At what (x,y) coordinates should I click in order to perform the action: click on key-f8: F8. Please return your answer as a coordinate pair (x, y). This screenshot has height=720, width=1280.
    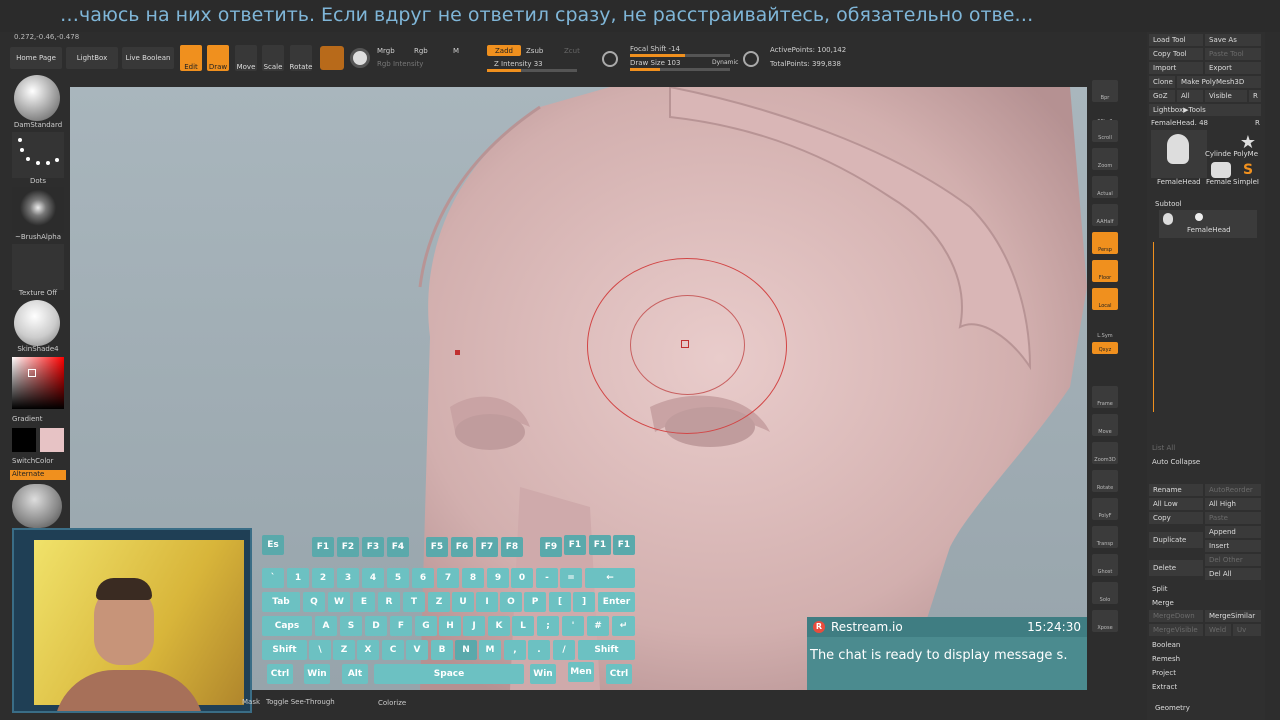
    Looking at the image, I should click on (512, 547).